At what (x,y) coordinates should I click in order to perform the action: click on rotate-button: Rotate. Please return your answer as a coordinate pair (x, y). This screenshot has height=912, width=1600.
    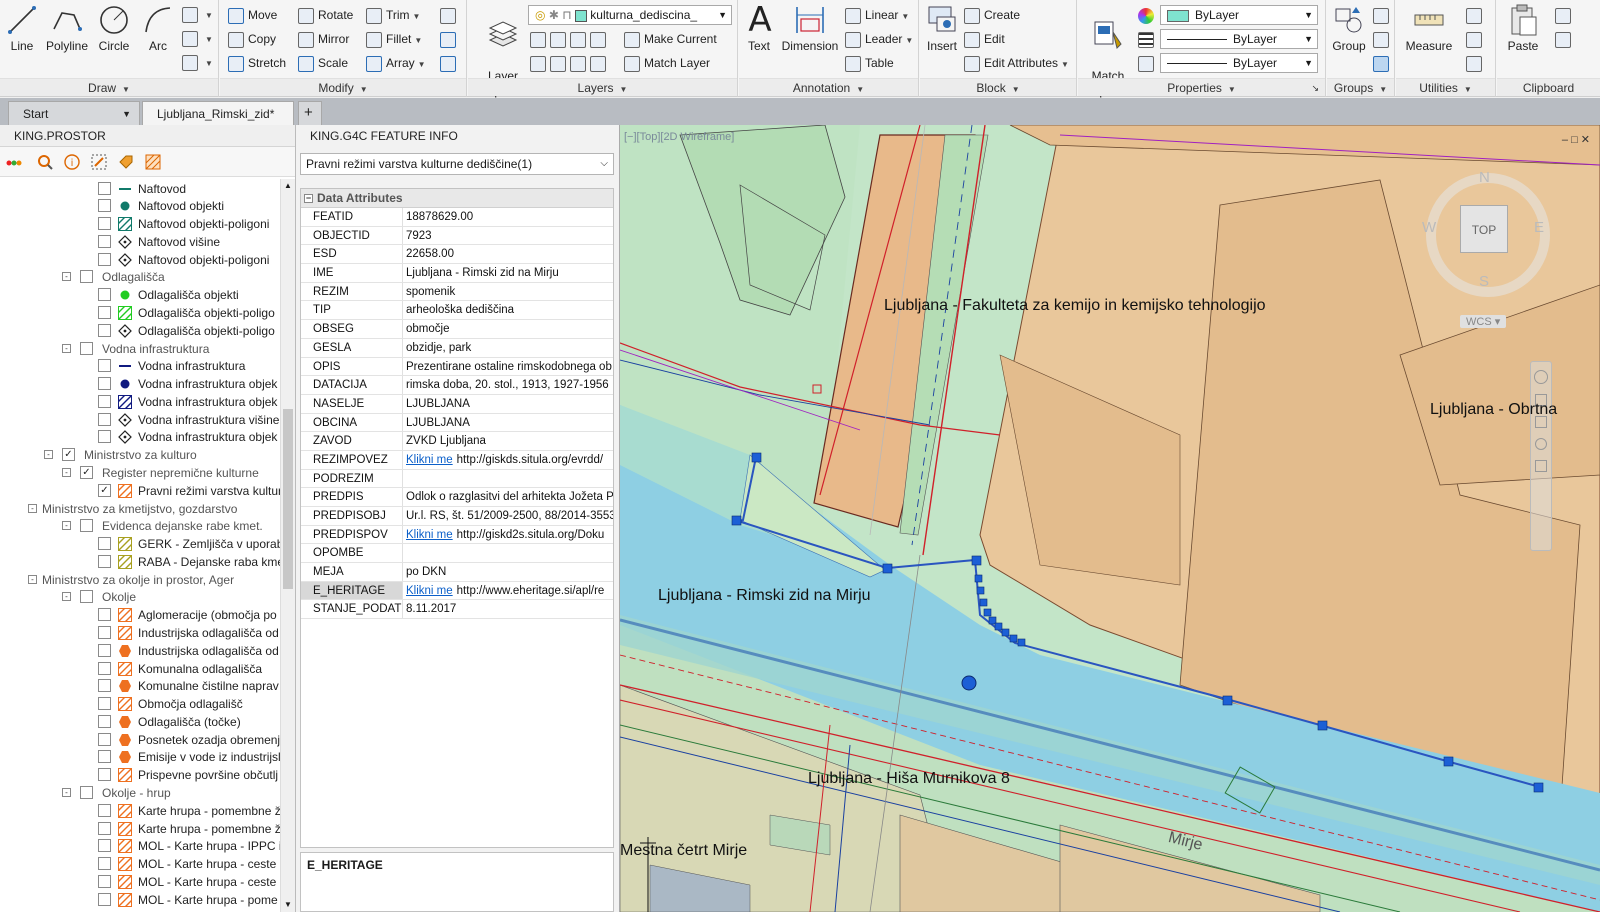
    Looking at the image, I should click on (325, 15).